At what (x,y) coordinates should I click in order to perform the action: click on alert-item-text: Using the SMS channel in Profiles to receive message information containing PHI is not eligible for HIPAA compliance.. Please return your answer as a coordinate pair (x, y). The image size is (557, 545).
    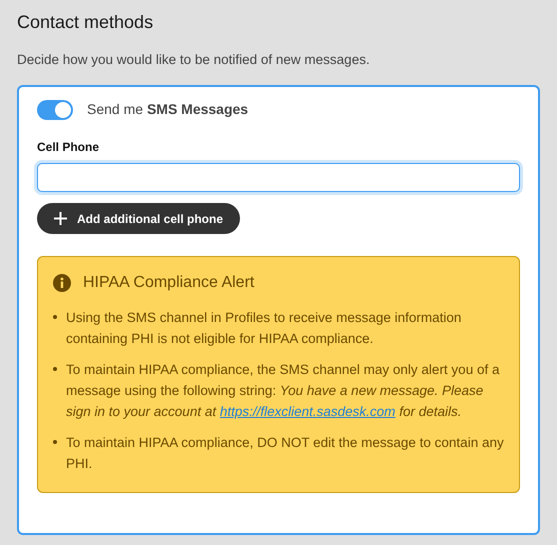
    Looking at the image, I should click on (264, 328).